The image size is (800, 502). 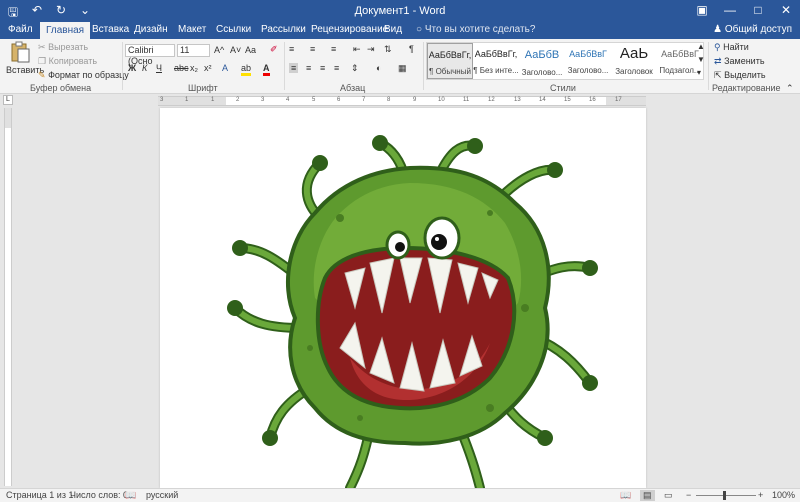 I want to click on borders-icon: ▦, so click(x=402, y=68).